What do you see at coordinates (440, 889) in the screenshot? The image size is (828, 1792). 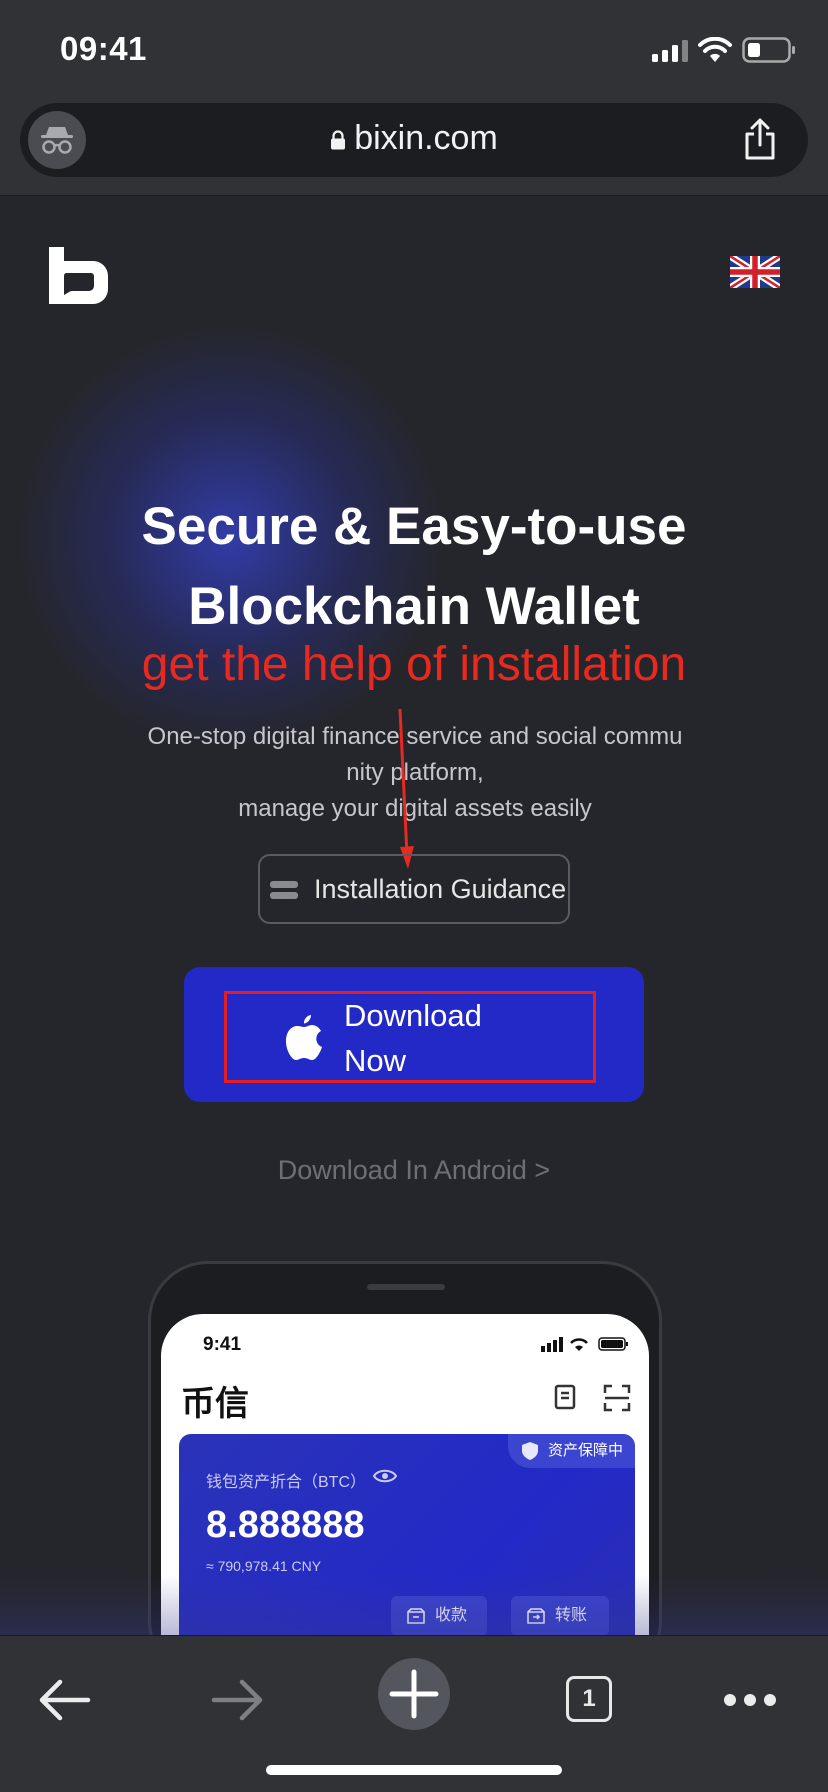 I see `installation-guidance-label: Installation Guidance` at bounding box center [440, 889].